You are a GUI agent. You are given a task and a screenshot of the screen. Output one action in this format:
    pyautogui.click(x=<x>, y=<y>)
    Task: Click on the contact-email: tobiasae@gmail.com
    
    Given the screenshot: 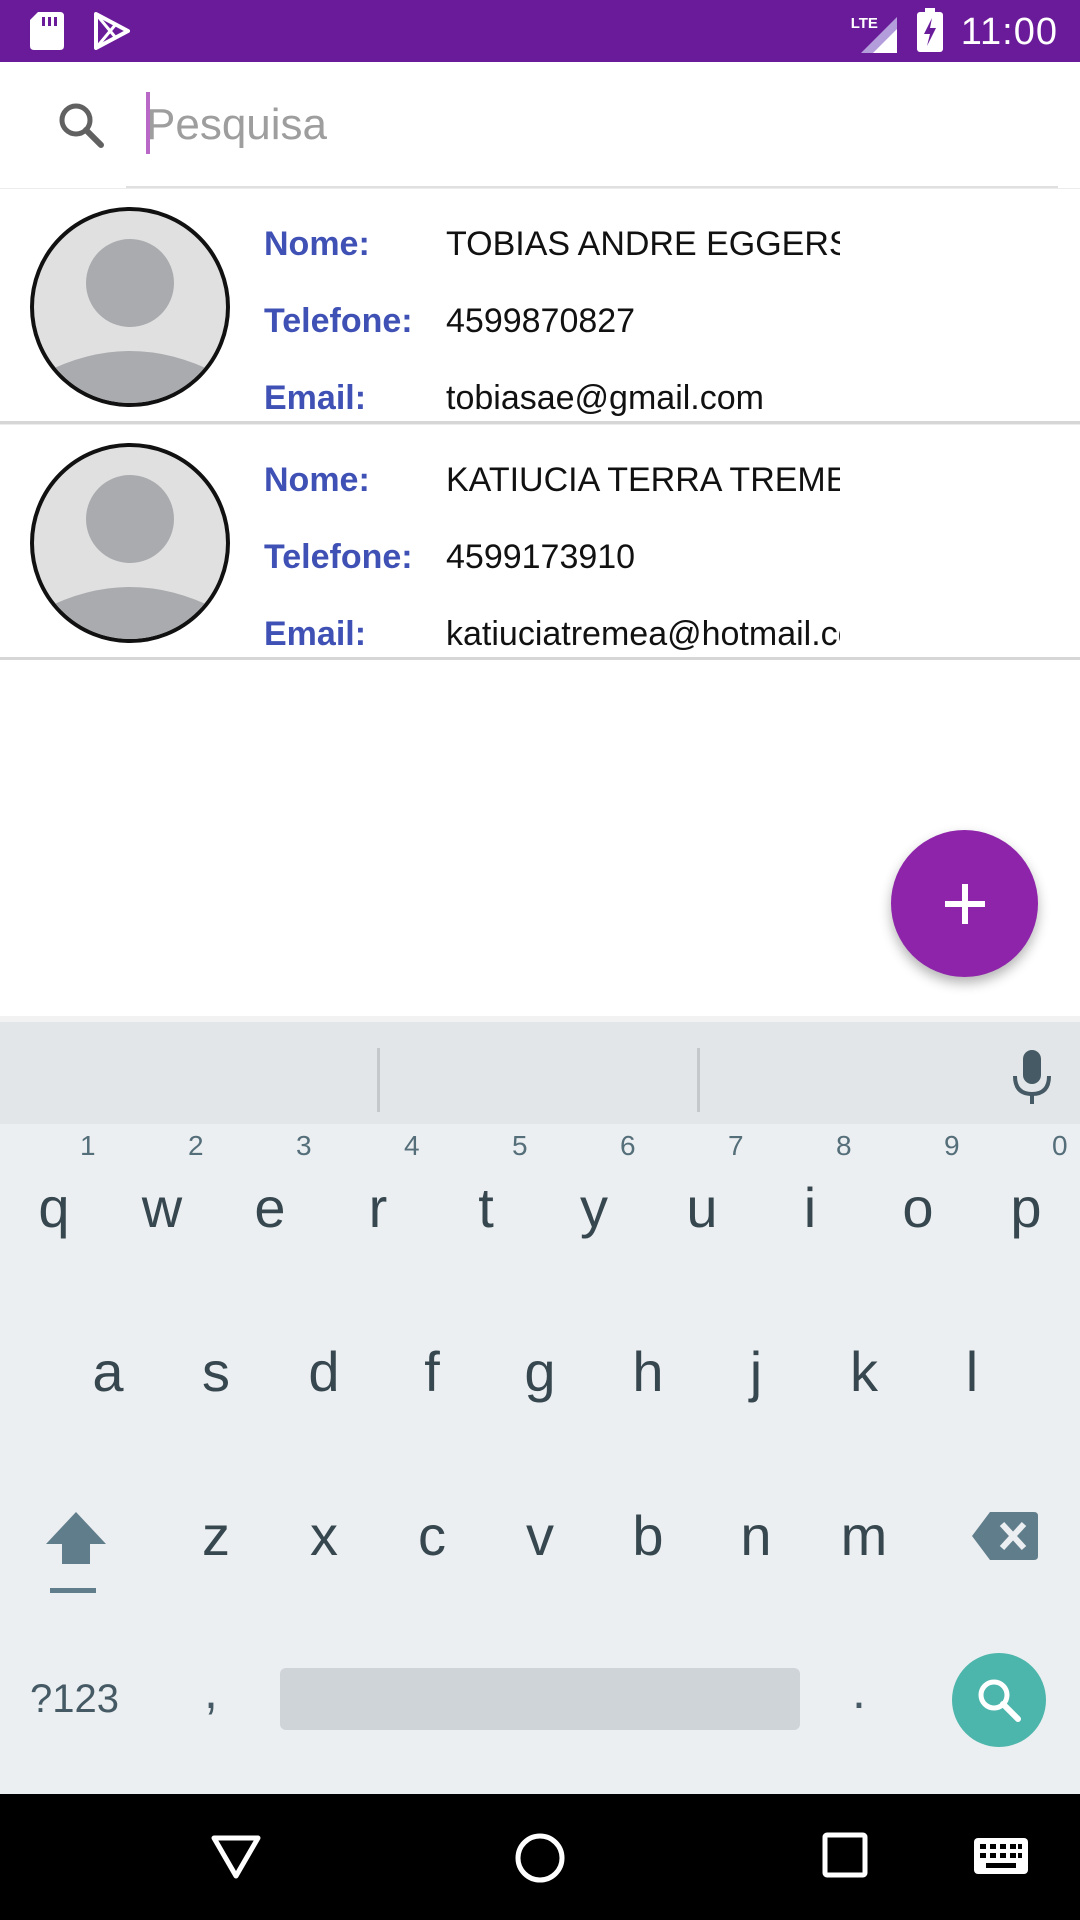 What is the action you would take?
    pyautogui.click(x=605, y=398)
    